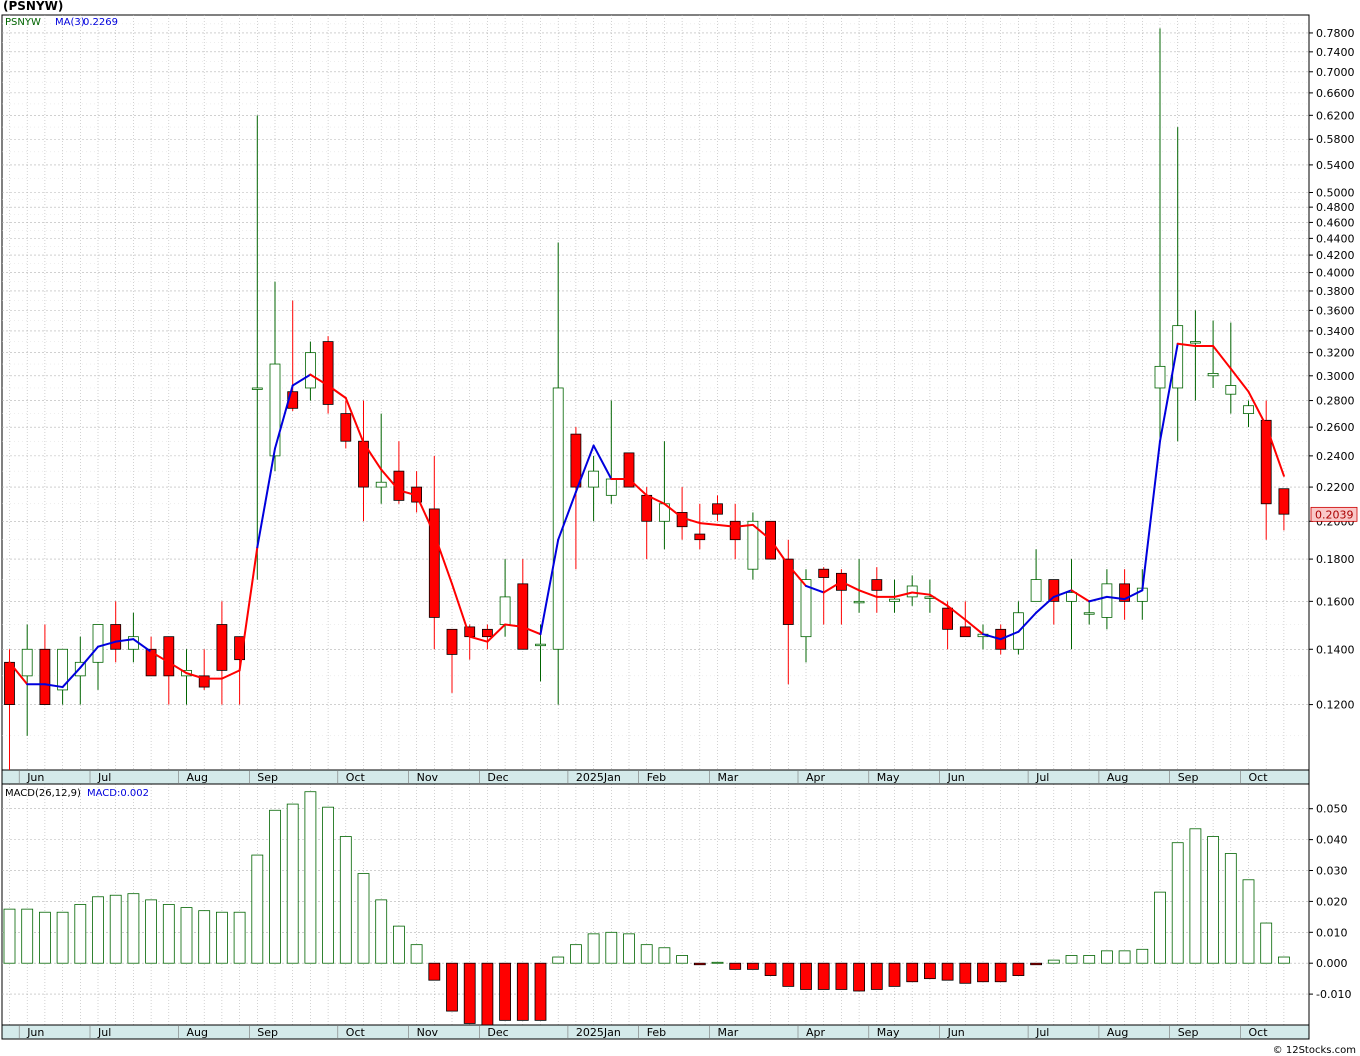 This screenshot has height=1056, width=1360. Describe the element at coordinates (1314, 1050) in the screenshot. I see `footer-credit: © 12Stocks.com` at that location.